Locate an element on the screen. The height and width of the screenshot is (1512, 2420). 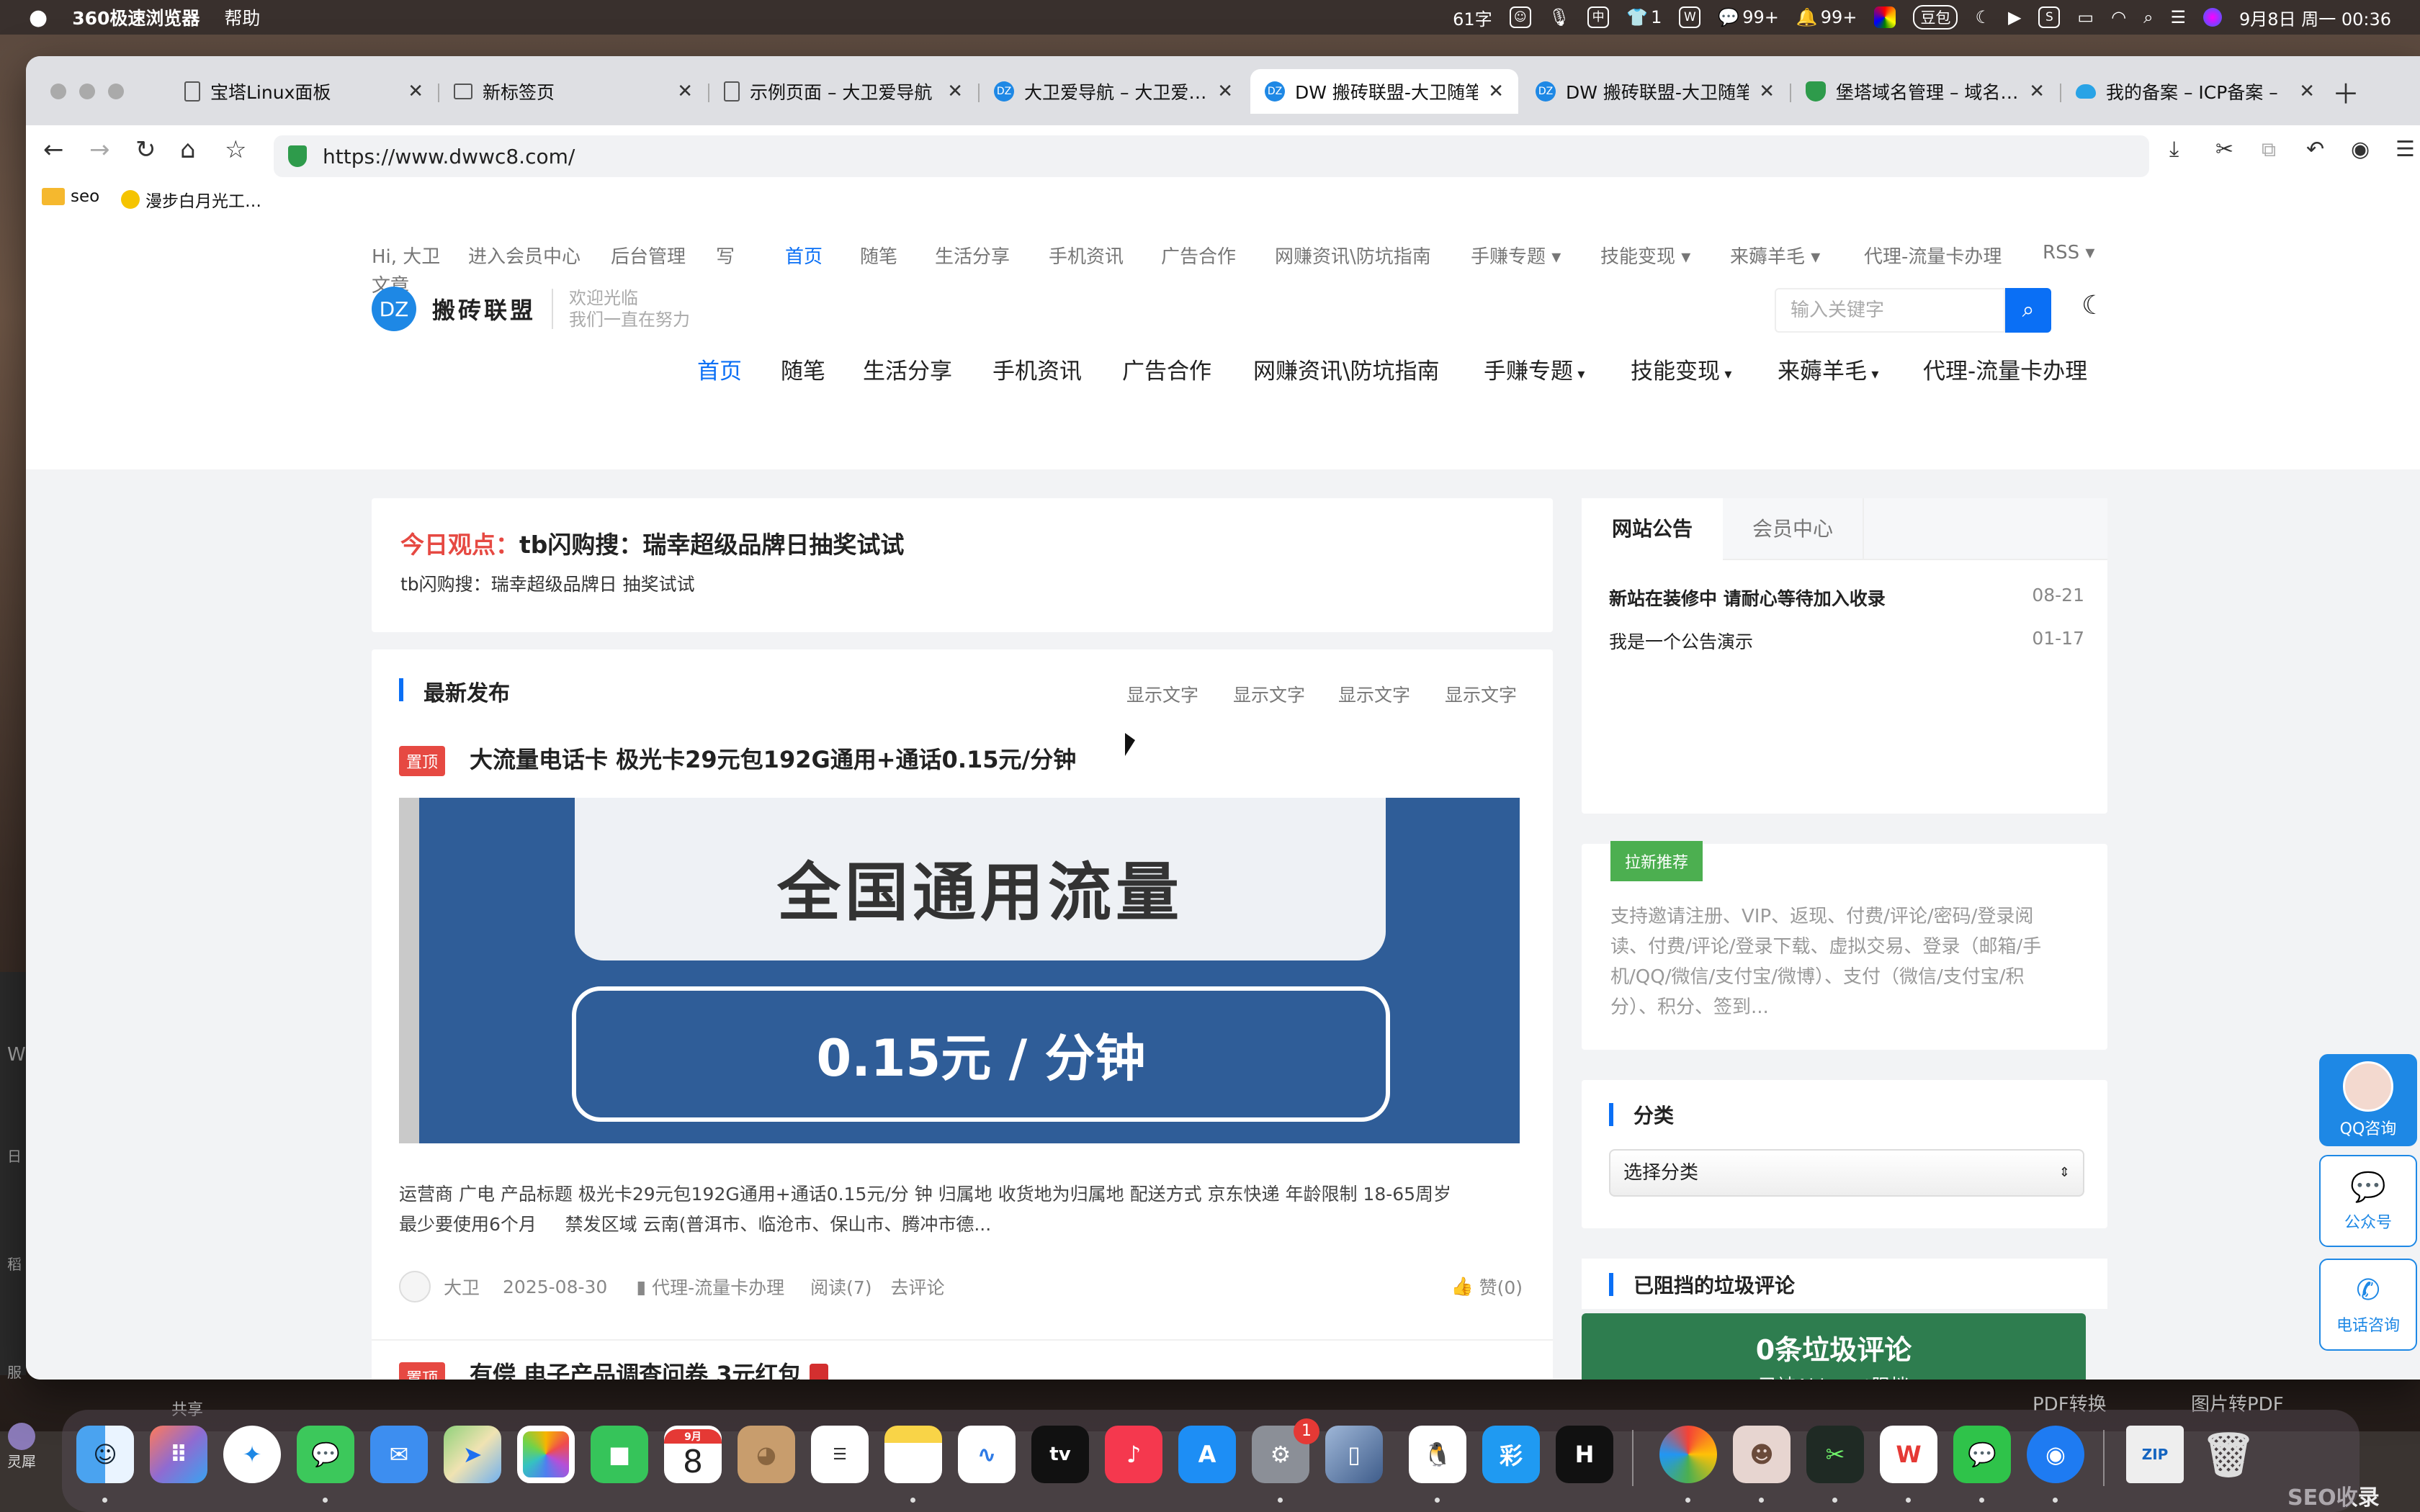
360-browser-icon is located at coordinates (1688, 1454).